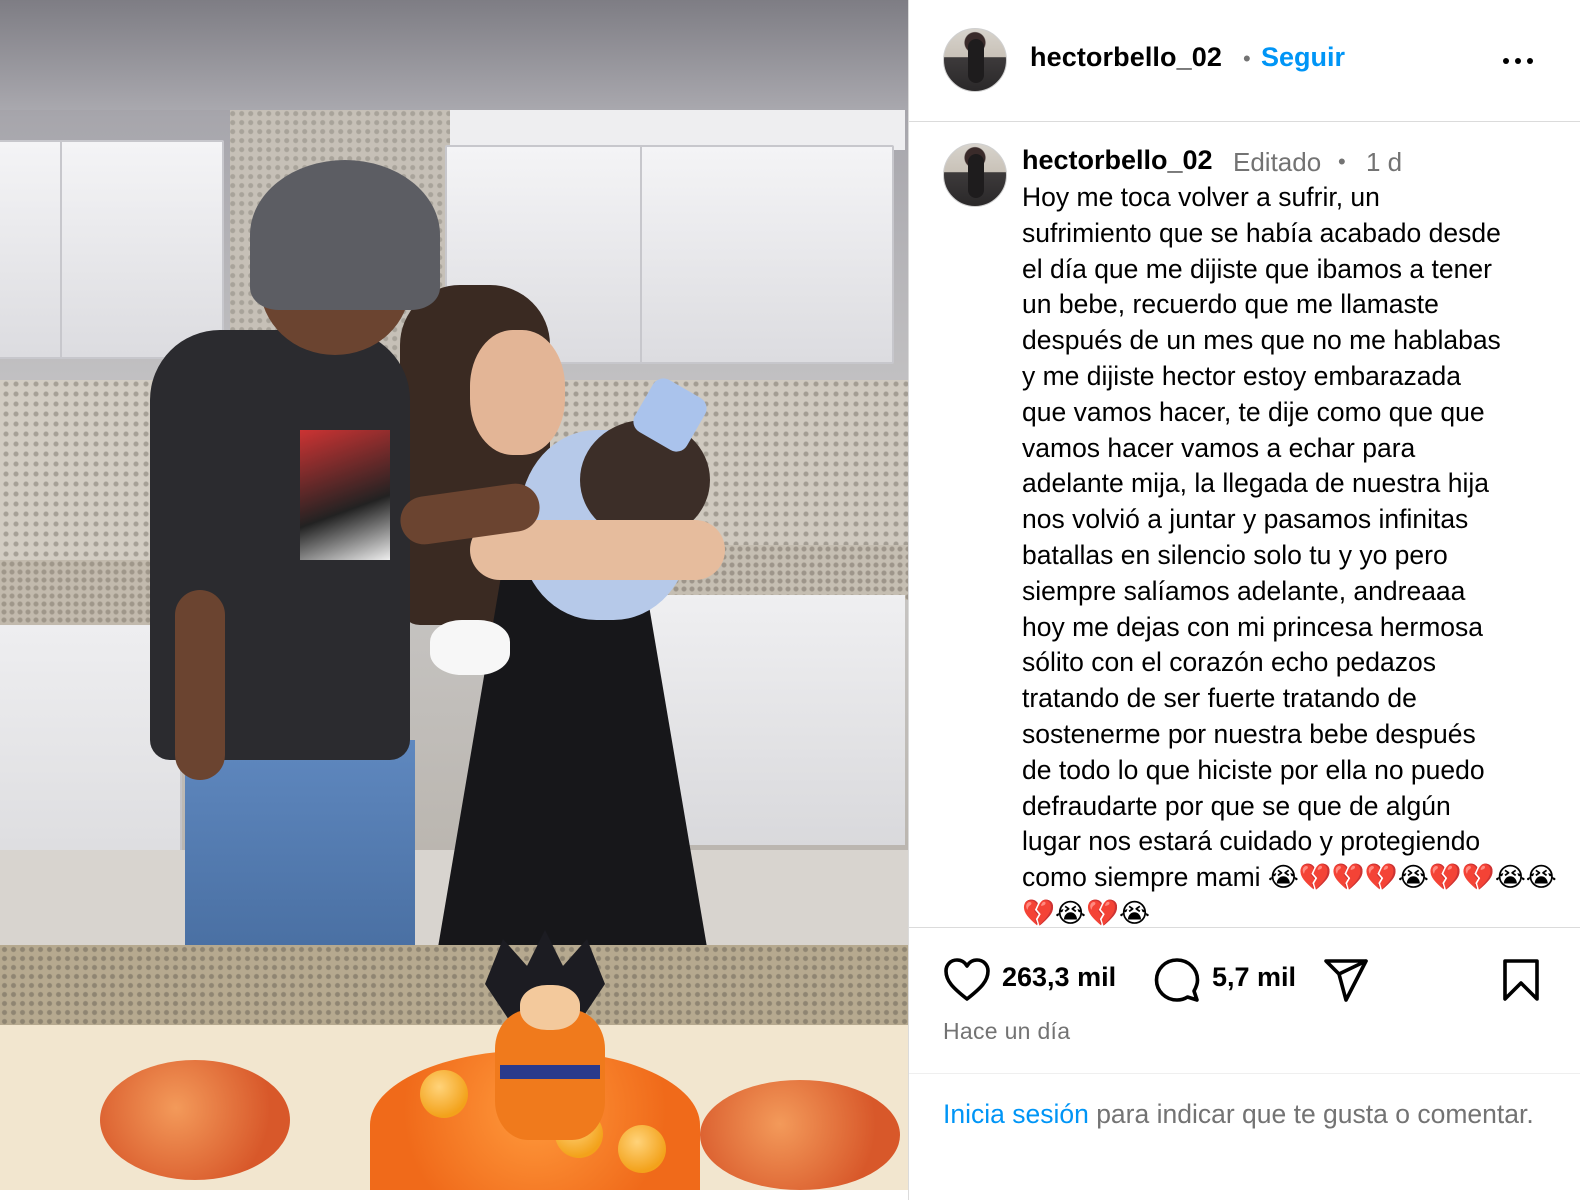 Image resolution: width=1580 pixels, height=1200 pixels. What do you see at coordinates (1117, 160) in the screenshot?
I see `caption-username: hectorbello_02` at bounding box center [1117, 160].